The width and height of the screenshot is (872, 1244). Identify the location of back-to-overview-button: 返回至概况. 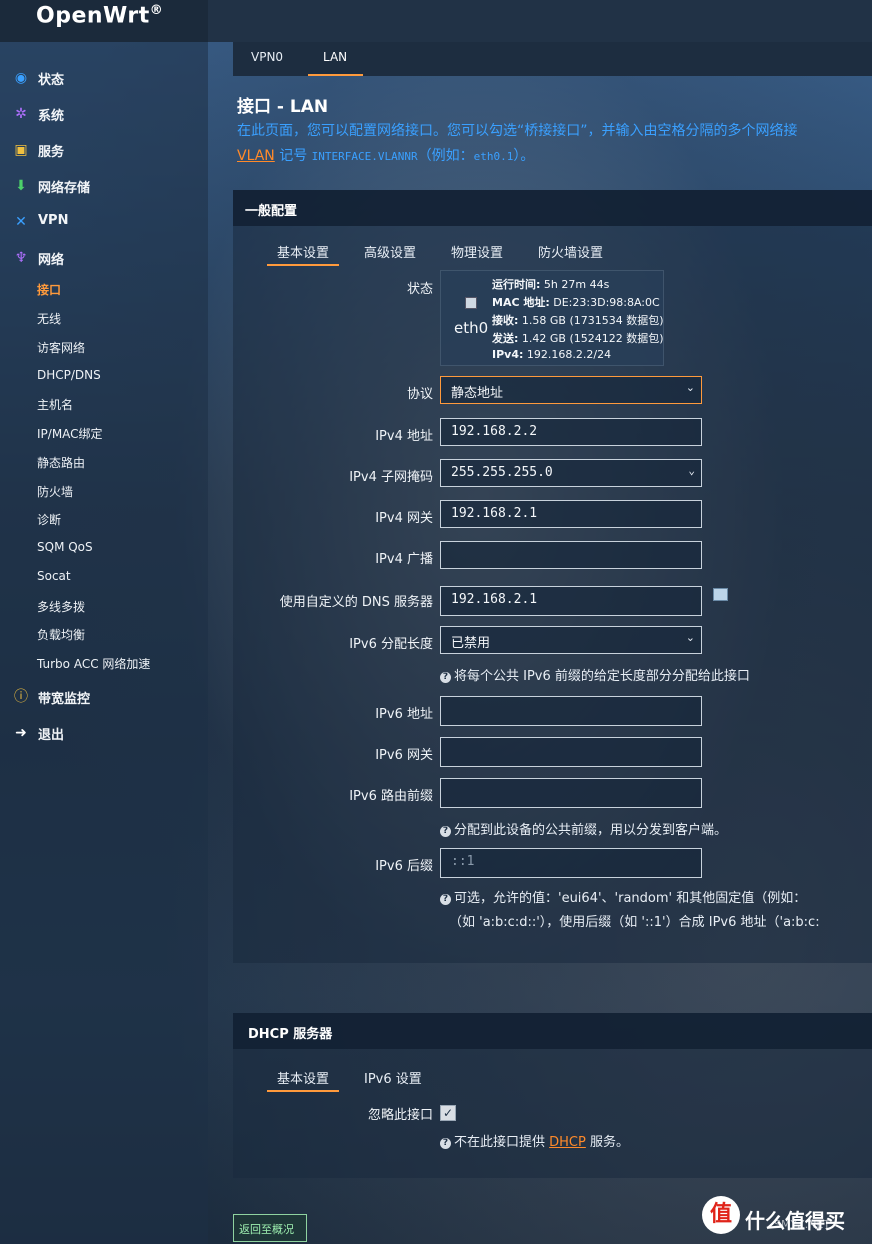
(270, 1228).